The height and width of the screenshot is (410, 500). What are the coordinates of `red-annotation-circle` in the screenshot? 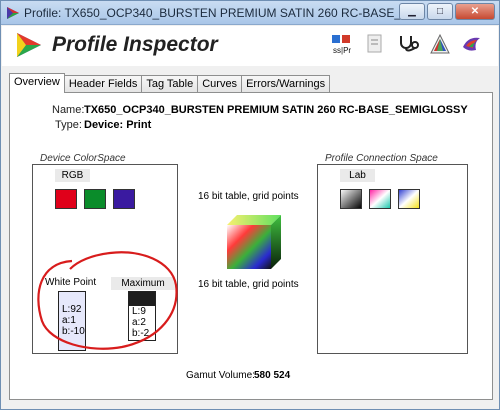 It's located at (107, 300).